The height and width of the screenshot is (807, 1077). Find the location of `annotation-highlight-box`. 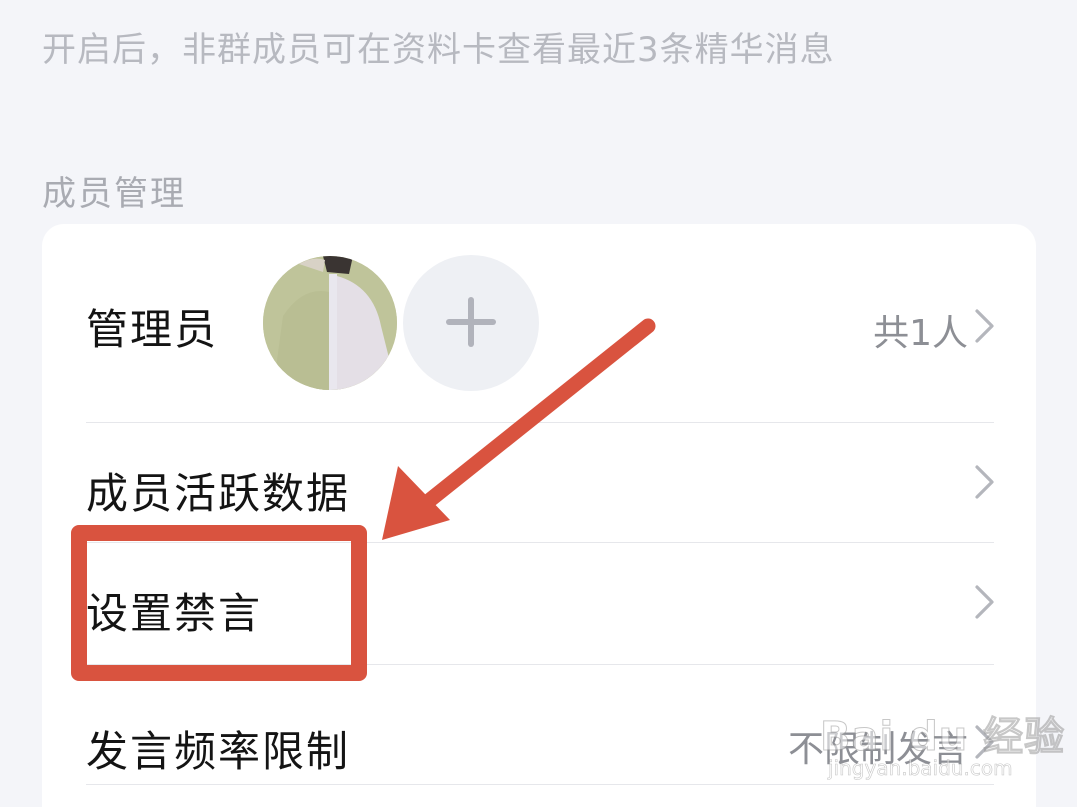

annotation-highlight-box is located at coordinates (219, 603).